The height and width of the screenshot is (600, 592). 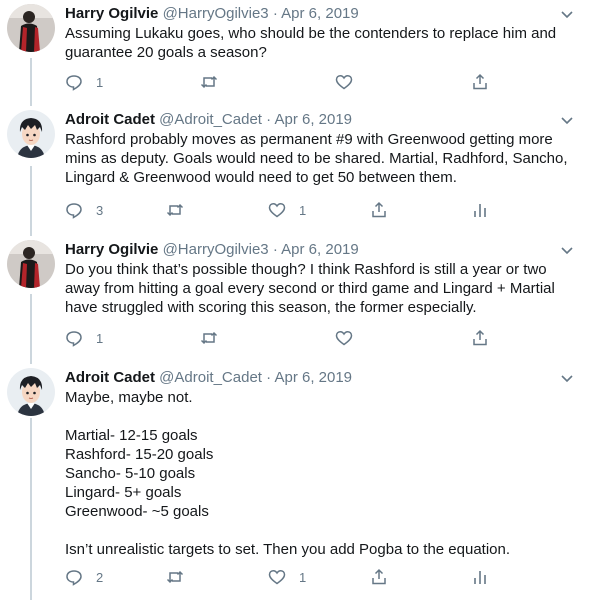 What do you see at coordinates (84, 577) in the screenshot?
I see `reply-button: 2` at bounding box center [84, 577].